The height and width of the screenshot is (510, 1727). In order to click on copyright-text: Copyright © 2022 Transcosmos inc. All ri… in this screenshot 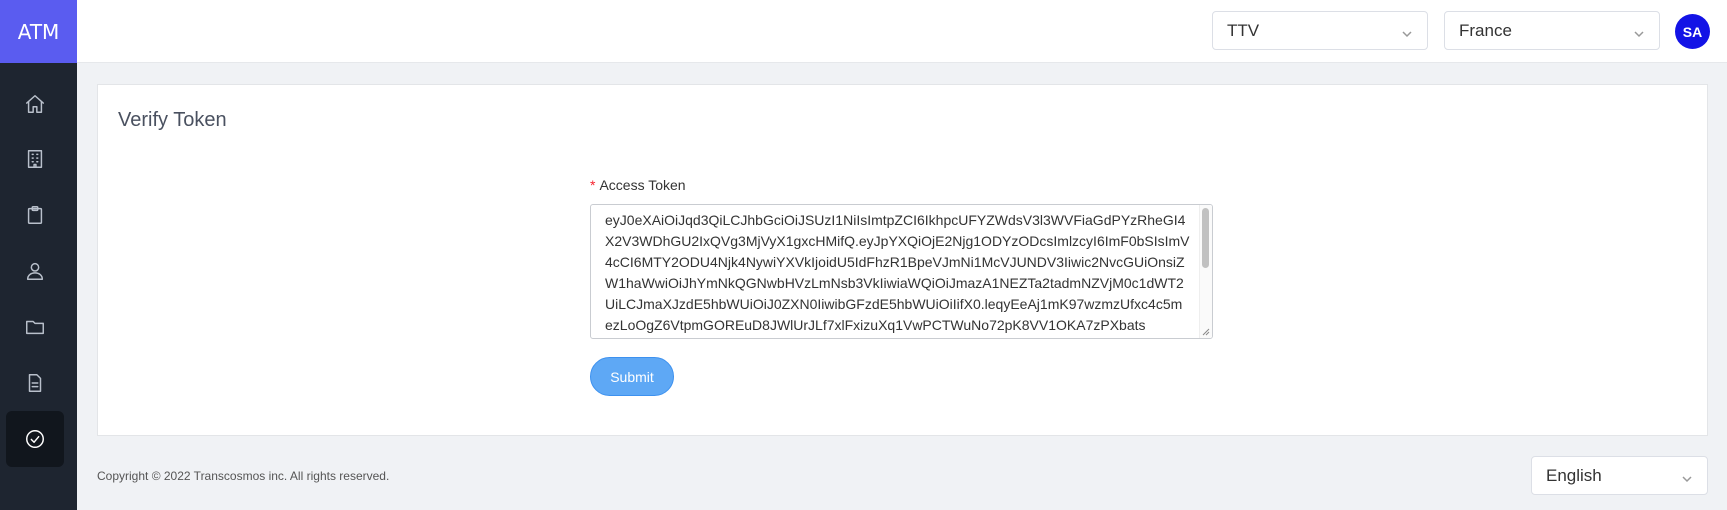, I will do `click(243, 476)`.